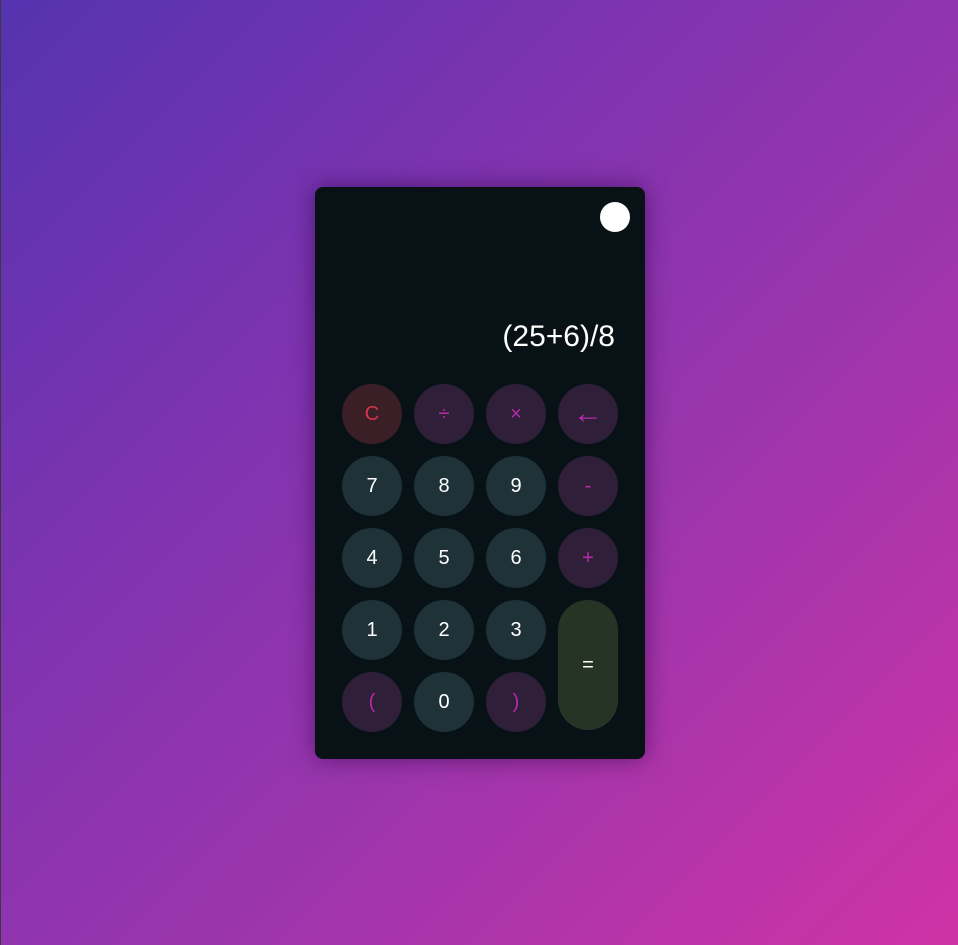 The width and height of the screenshot is (958, 945). I want to click on digit-8-button: 8, so click(444, 486).